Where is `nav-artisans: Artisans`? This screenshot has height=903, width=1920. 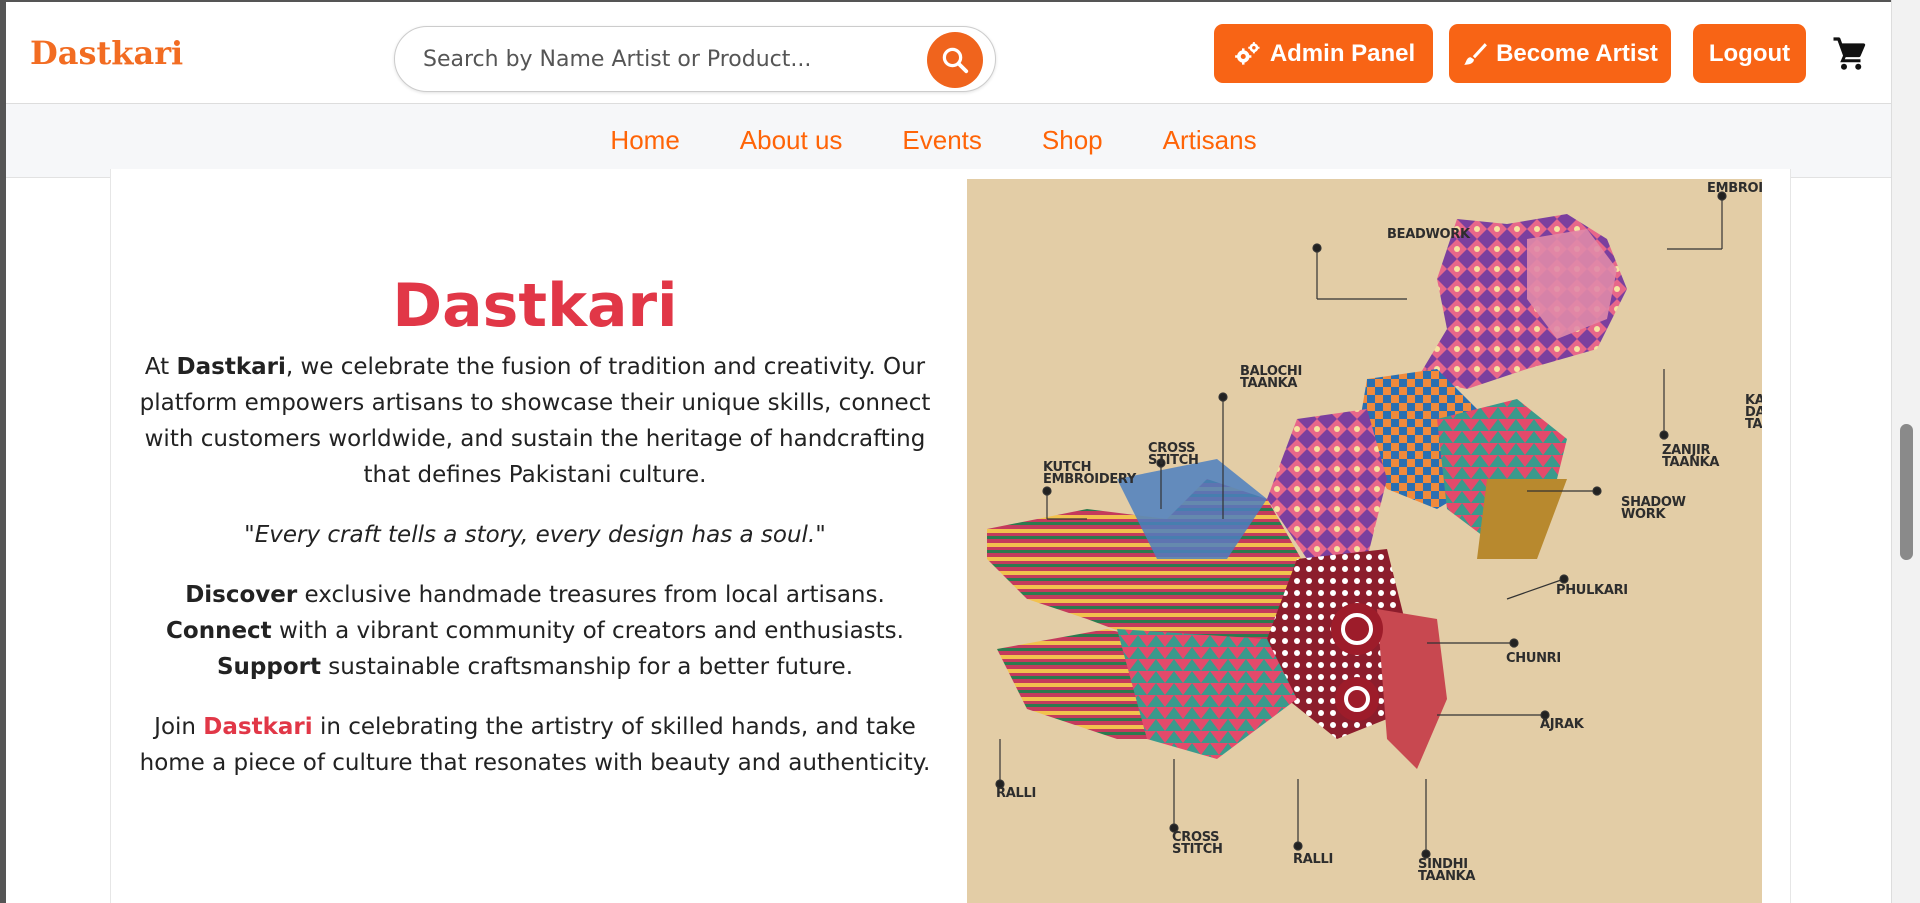
nav-artisans: Artisans is located at coordinates (1210, 140).